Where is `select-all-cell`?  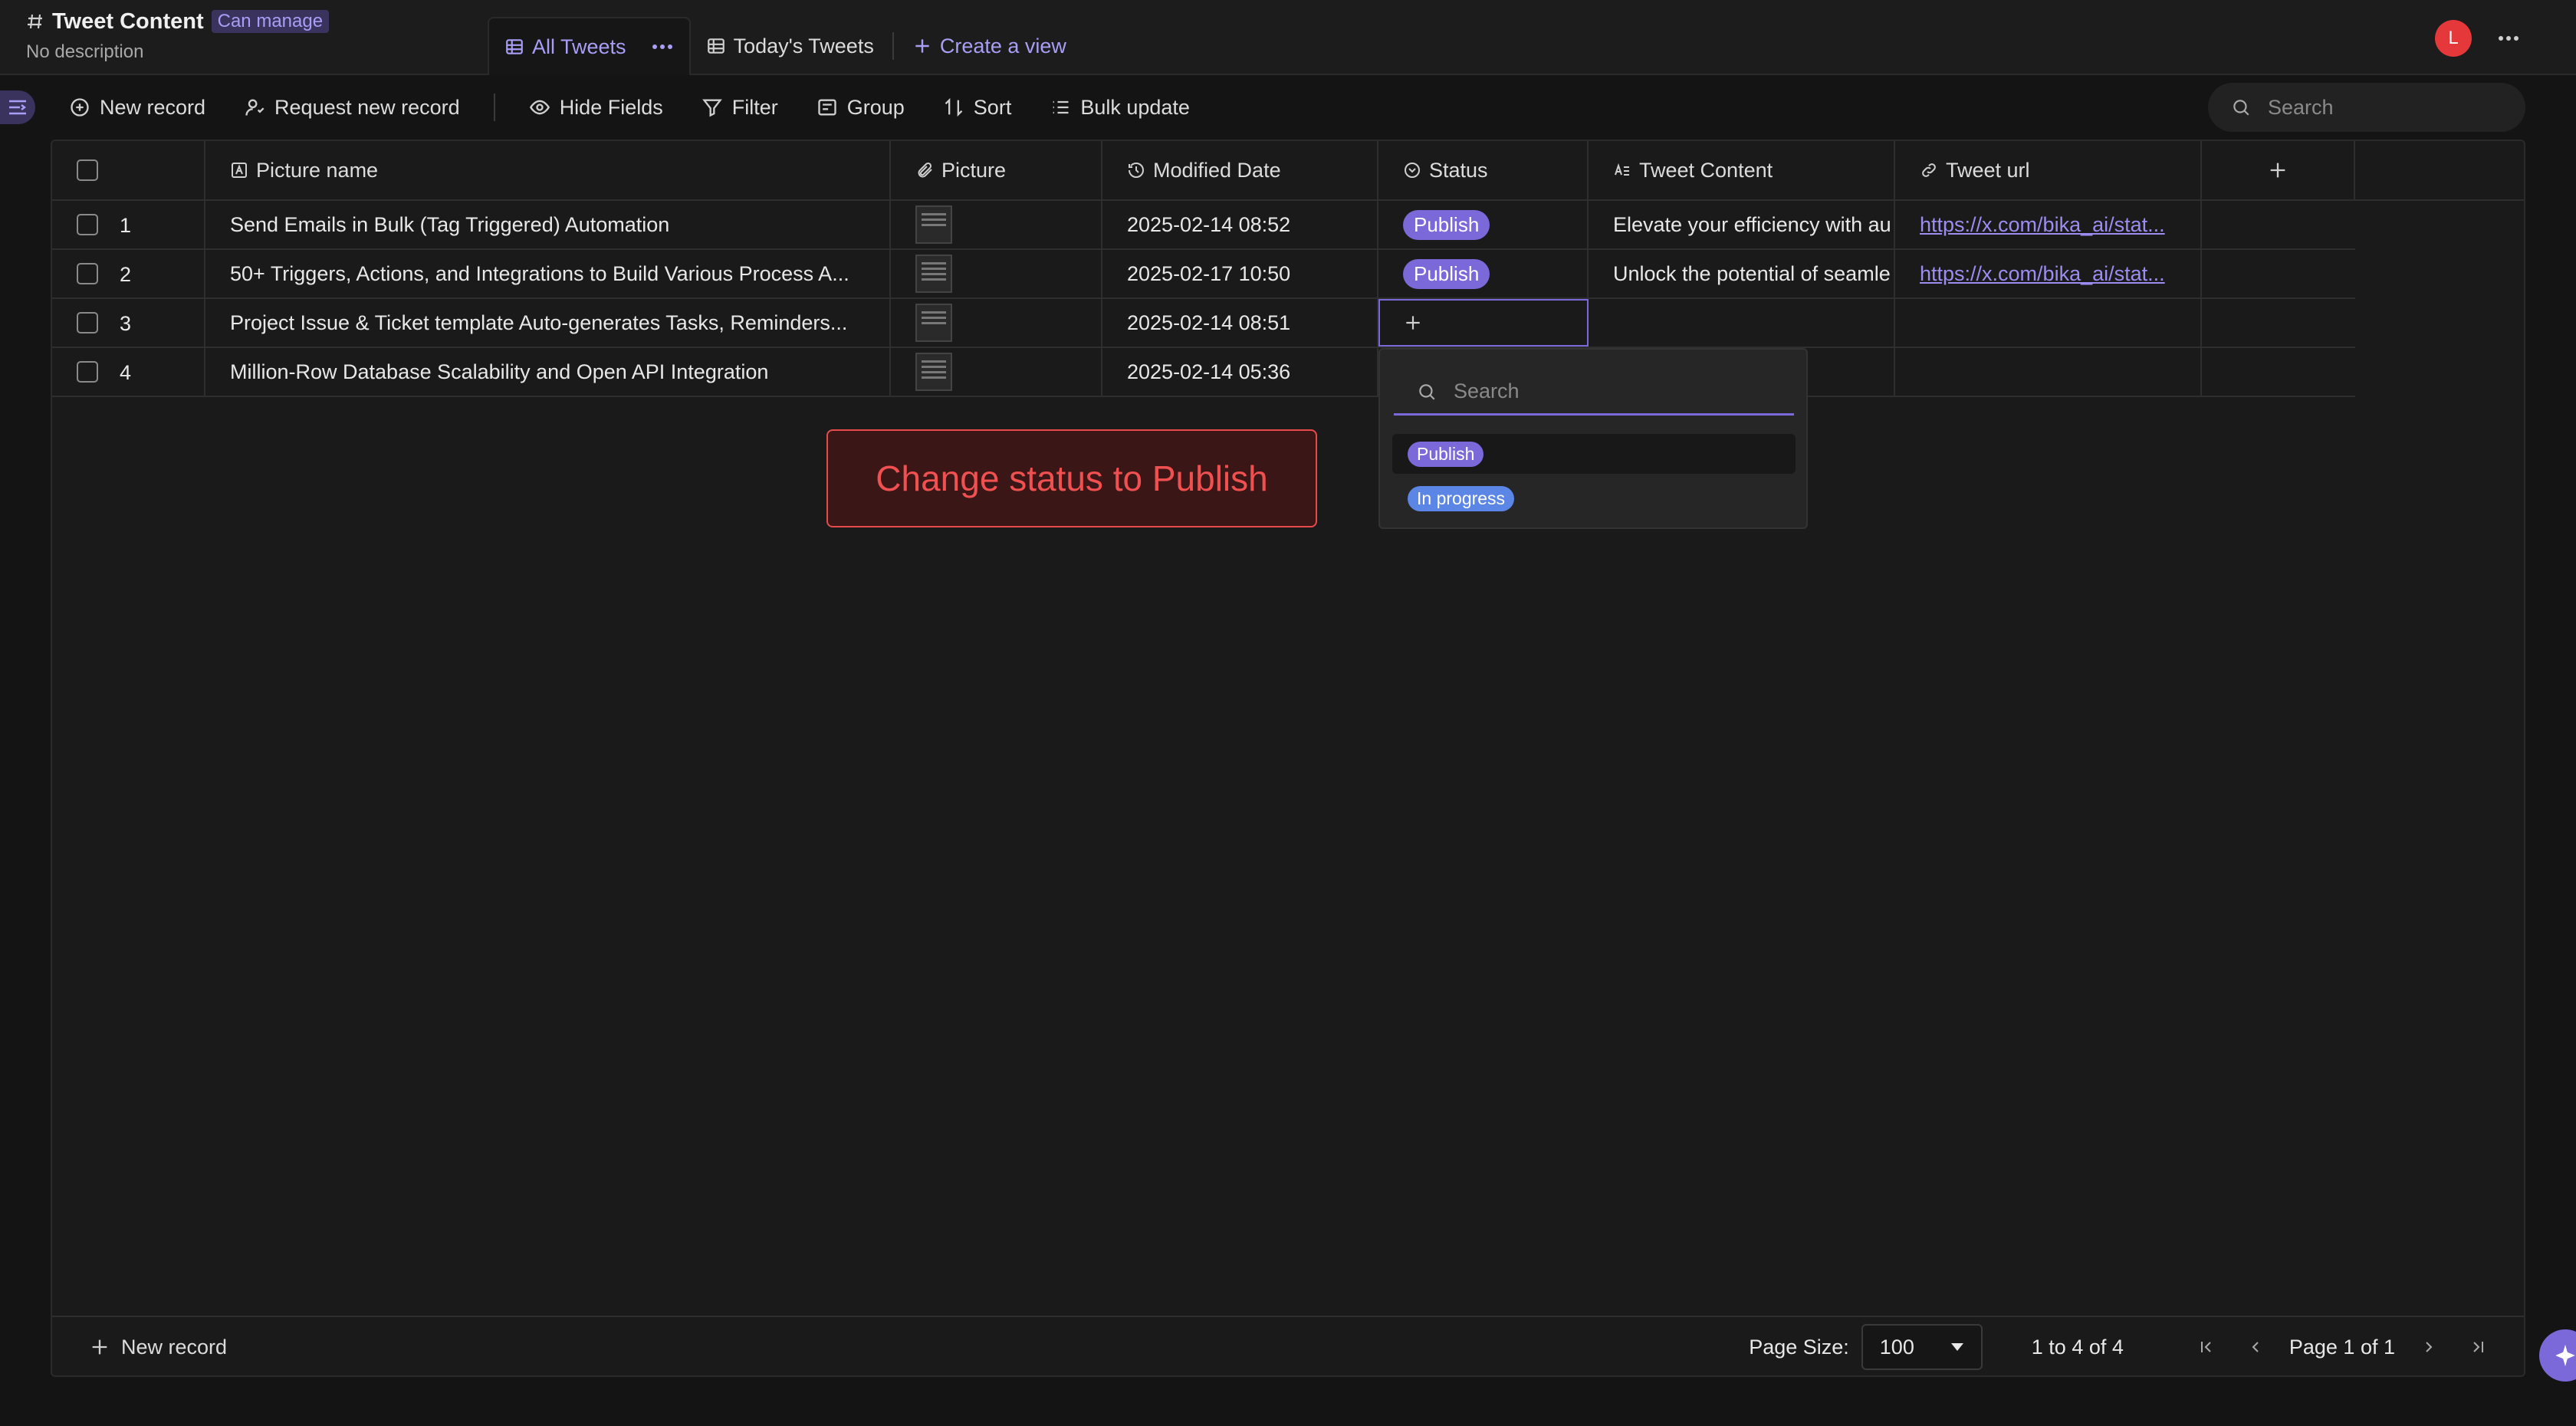 select-all-cell is located at coordinates (128, 170).